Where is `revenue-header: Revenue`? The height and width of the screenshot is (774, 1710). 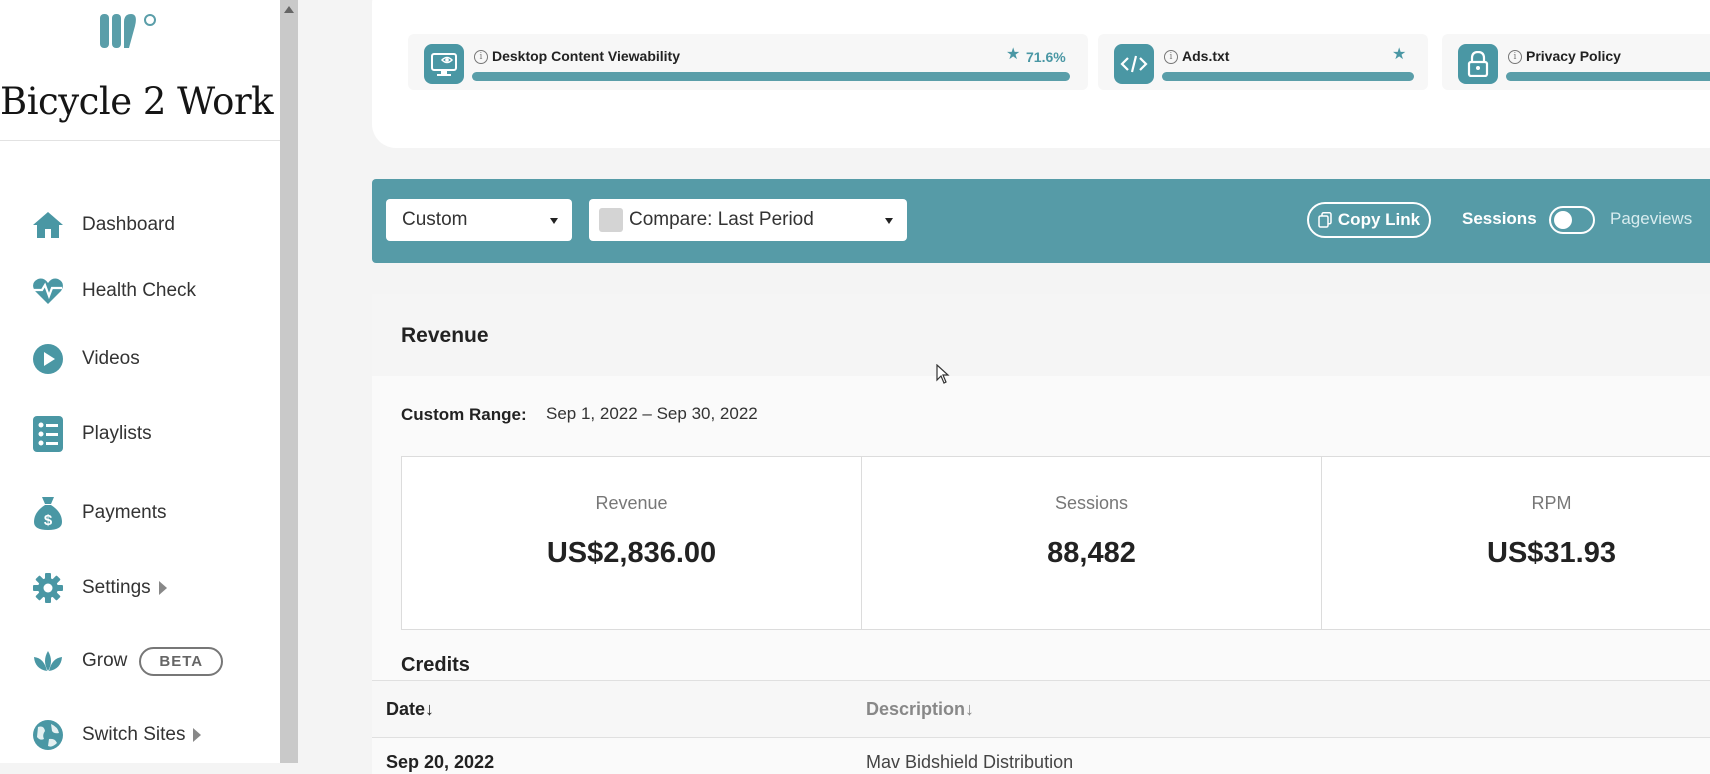 revenue-header: Revenue is located at coordinates (1041, 335).